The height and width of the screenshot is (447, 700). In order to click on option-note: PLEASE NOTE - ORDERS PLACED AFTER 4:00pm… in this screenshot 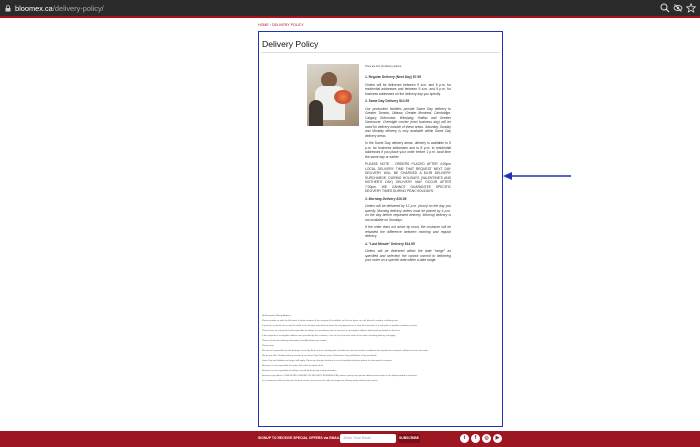, I will do `click(408, 177)`.